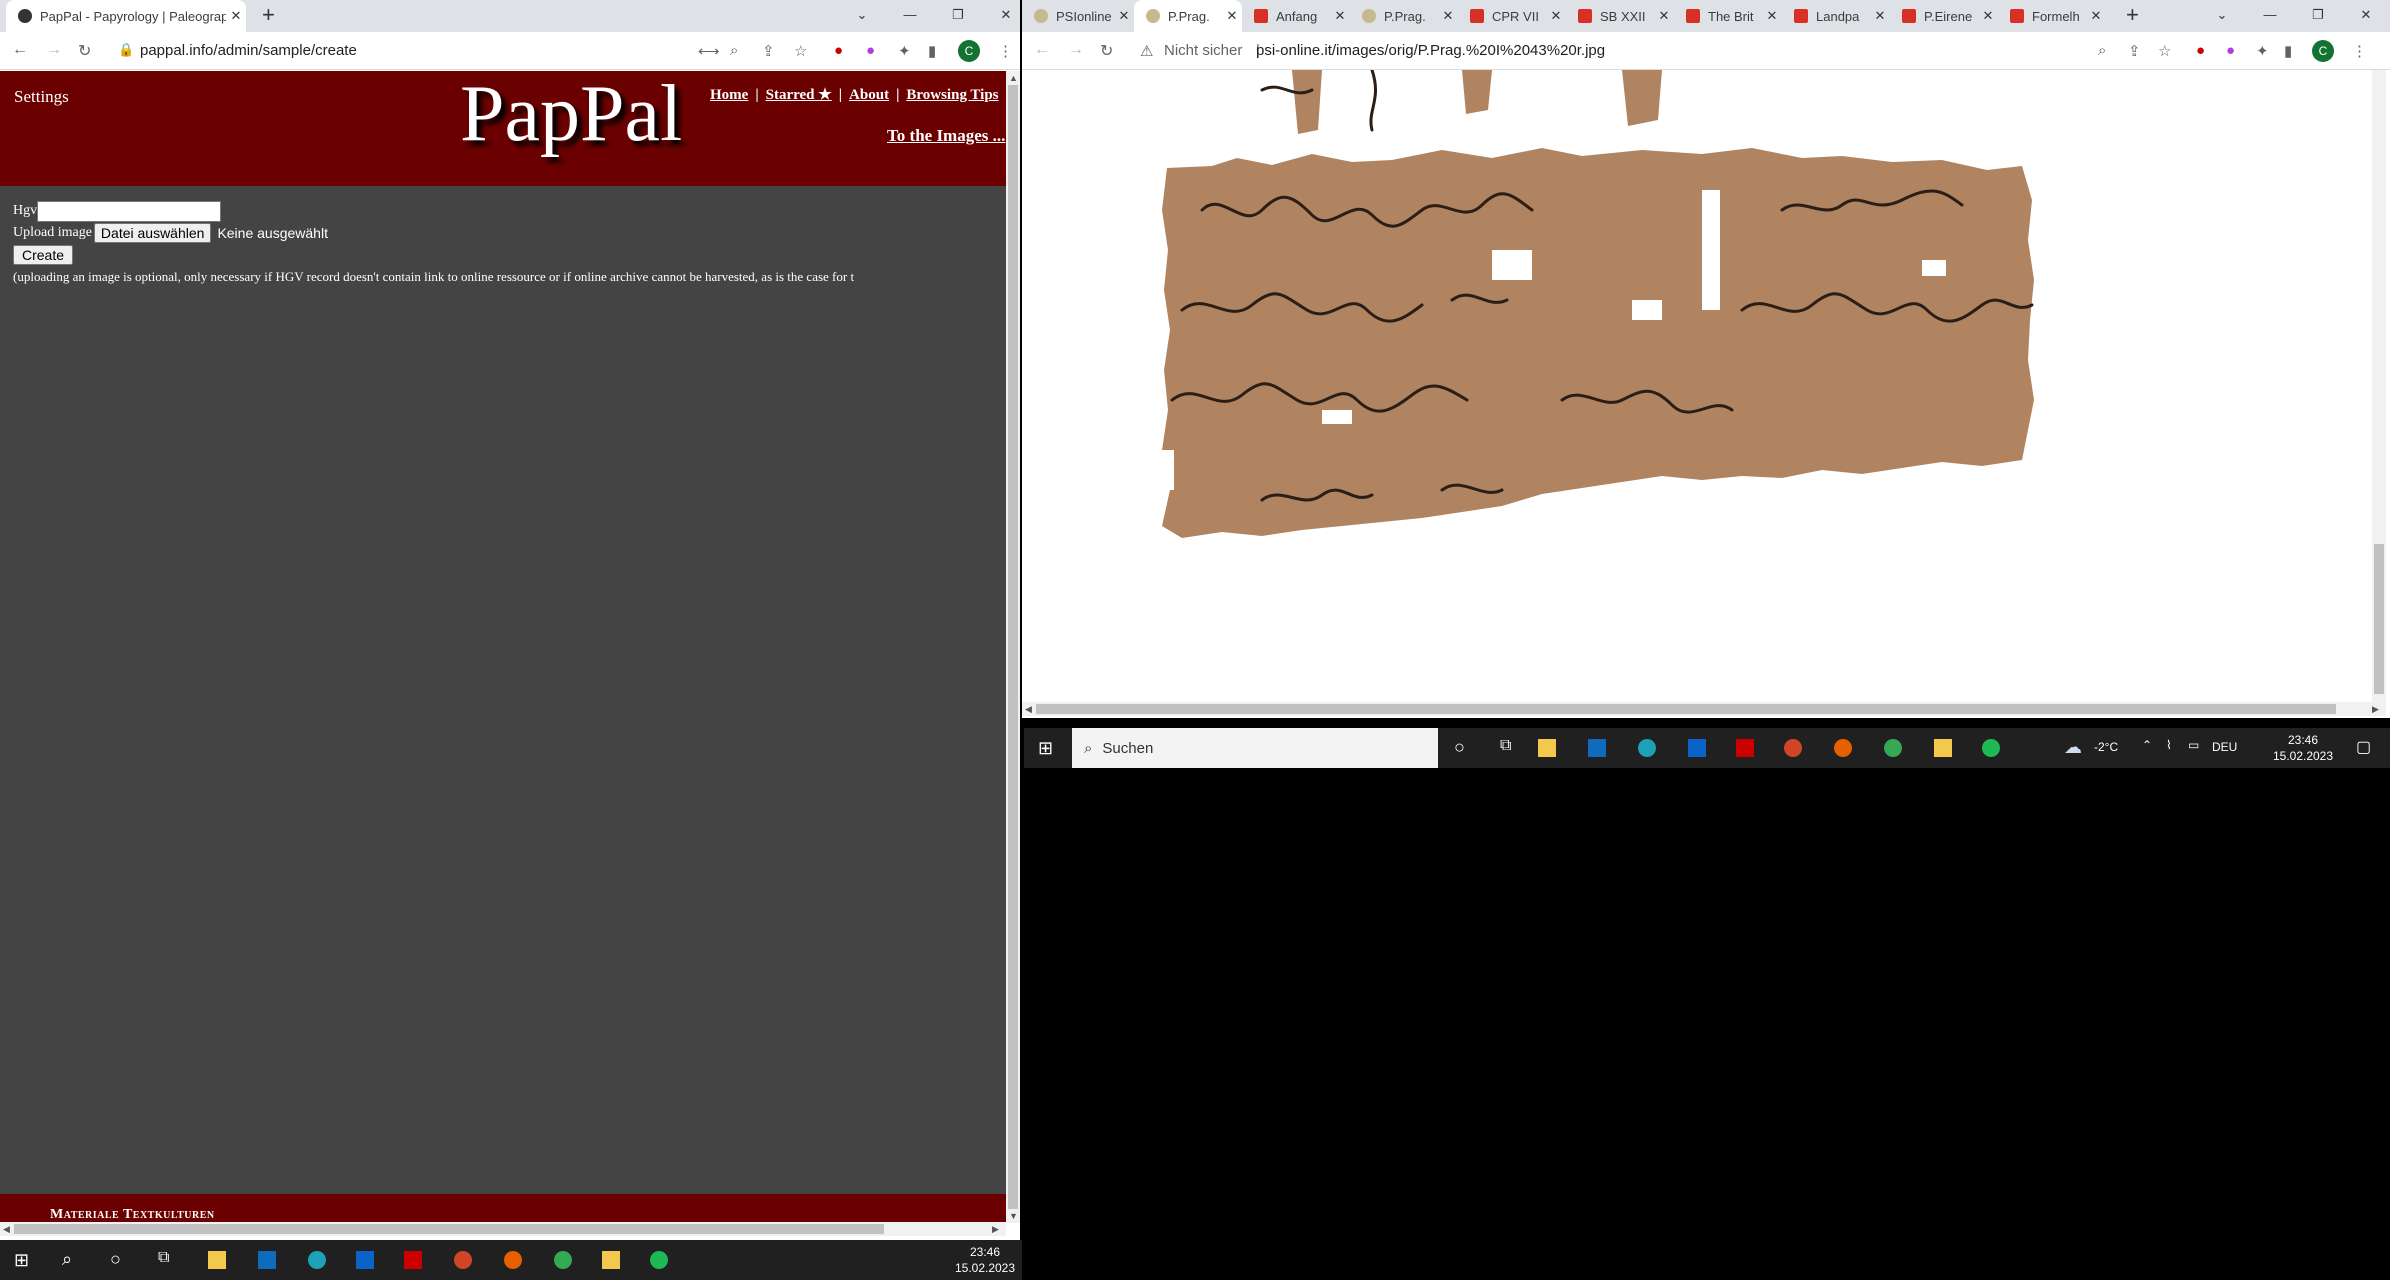 The image size is (2390, 1280). I want to click on tab-formelh: Formelh ✕, so click(2052, 16).